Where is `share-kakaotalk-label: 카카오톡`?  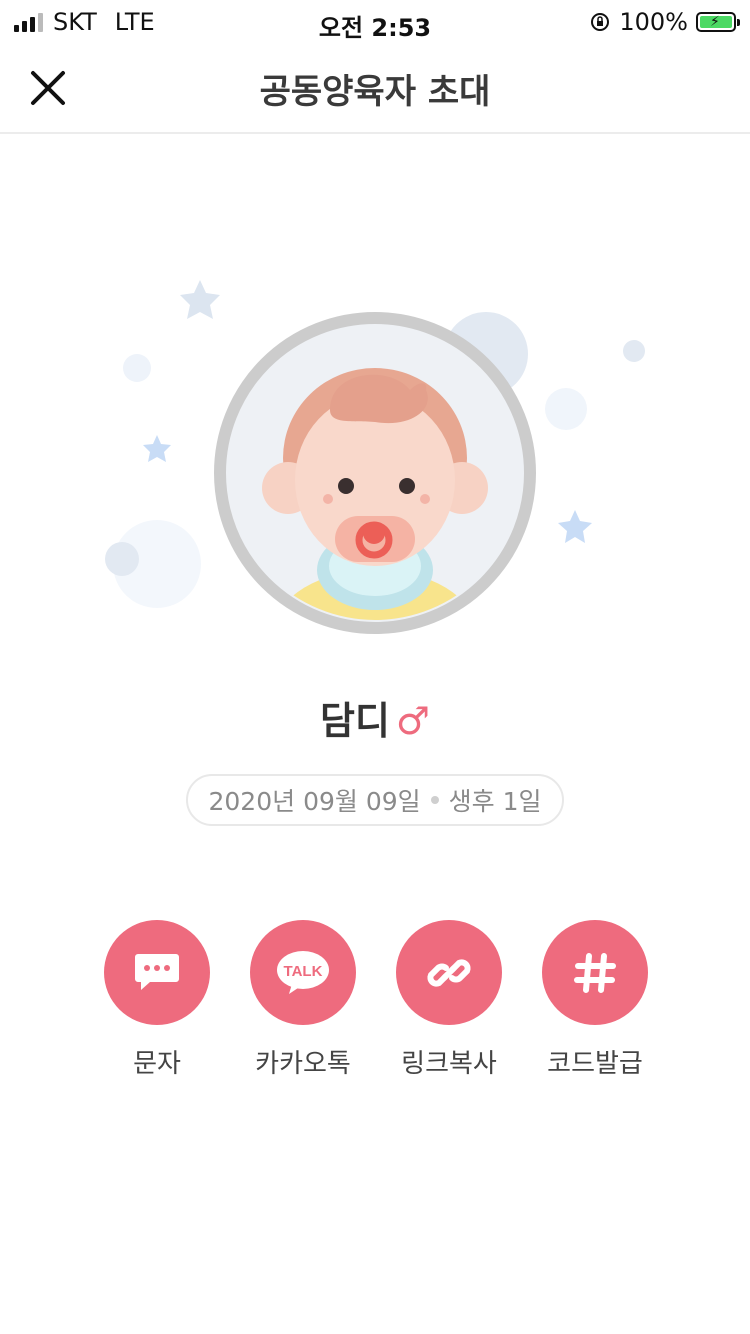 share-kakaotalk-label: 카카오톡 is located at coordinates (303, 1064).